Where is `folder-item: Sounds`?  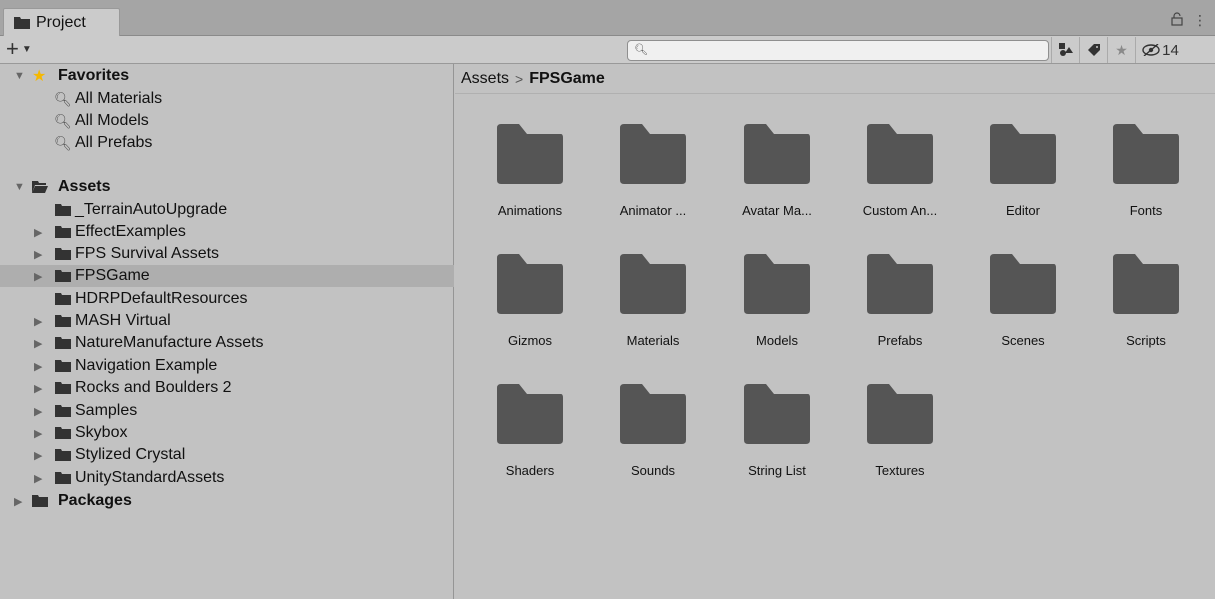
folder-item: Sounds is located at coordinates (653, 439).